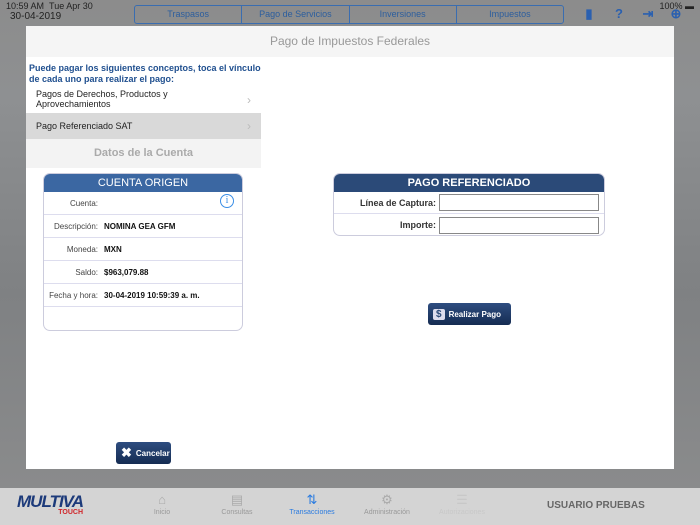 The width and height of the screenshot is (700, 525). Describe the element at coordinates (510, 14) in the screenshot. I see `segment-impuestos: Impuestos` at that location.